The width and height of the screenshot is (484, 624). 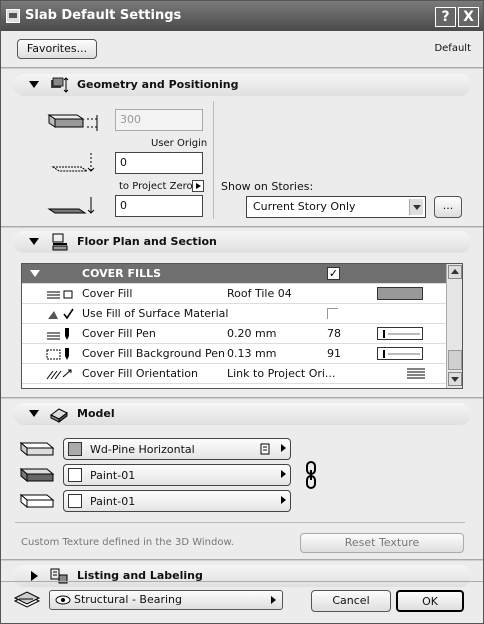 What do you see at coordinates (147, 241) in the screenshot?
I see `section-title: Floor Plan and Section` at bounding box center [147, 241].